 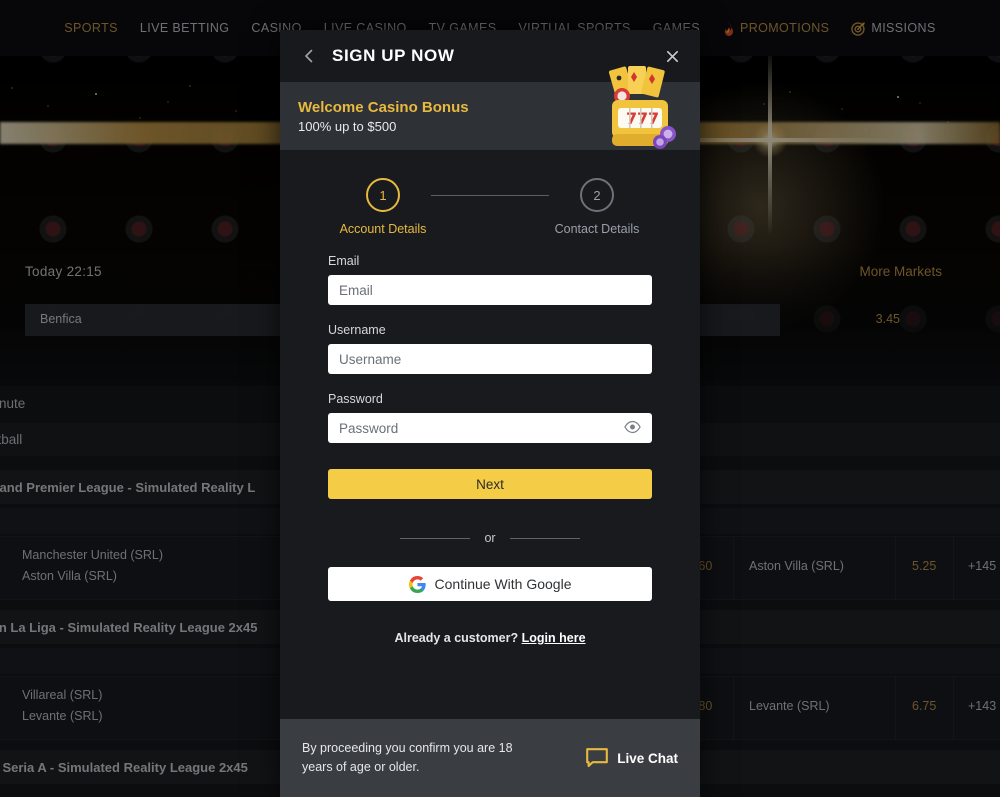 What do you see at coordinates (456, 638) in the screenshot?
I see `login-prompt-text: Already a customer?` at bounding box center [456, 638].